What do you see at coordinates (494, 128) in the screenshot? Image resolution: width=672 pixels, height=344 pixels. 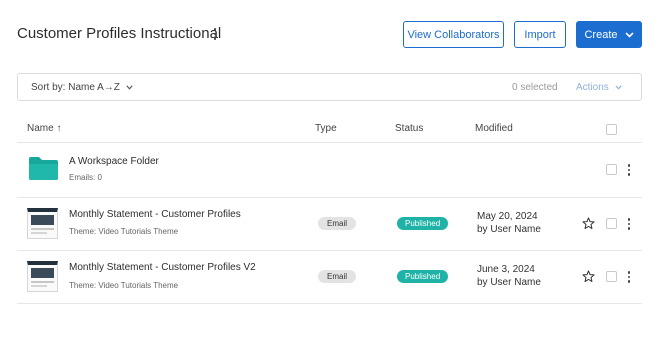 I see `column-header-modified: Modified` at bounding box center [494, 128].